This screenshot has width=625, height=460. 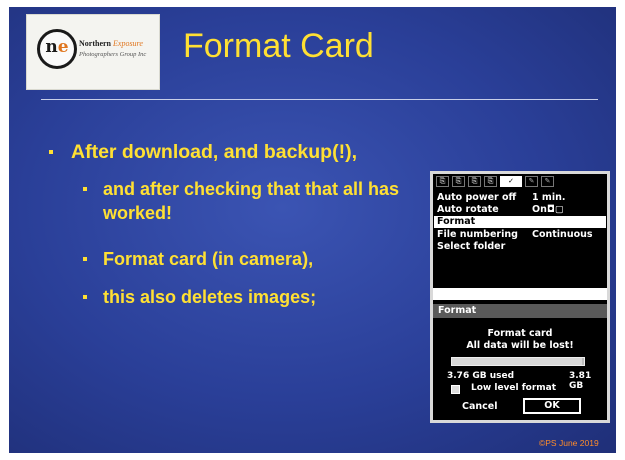 What do you see at coordinates (552, 406) in the screenshot?
I see `ok-button: OK` at bounding box center [552, 406].